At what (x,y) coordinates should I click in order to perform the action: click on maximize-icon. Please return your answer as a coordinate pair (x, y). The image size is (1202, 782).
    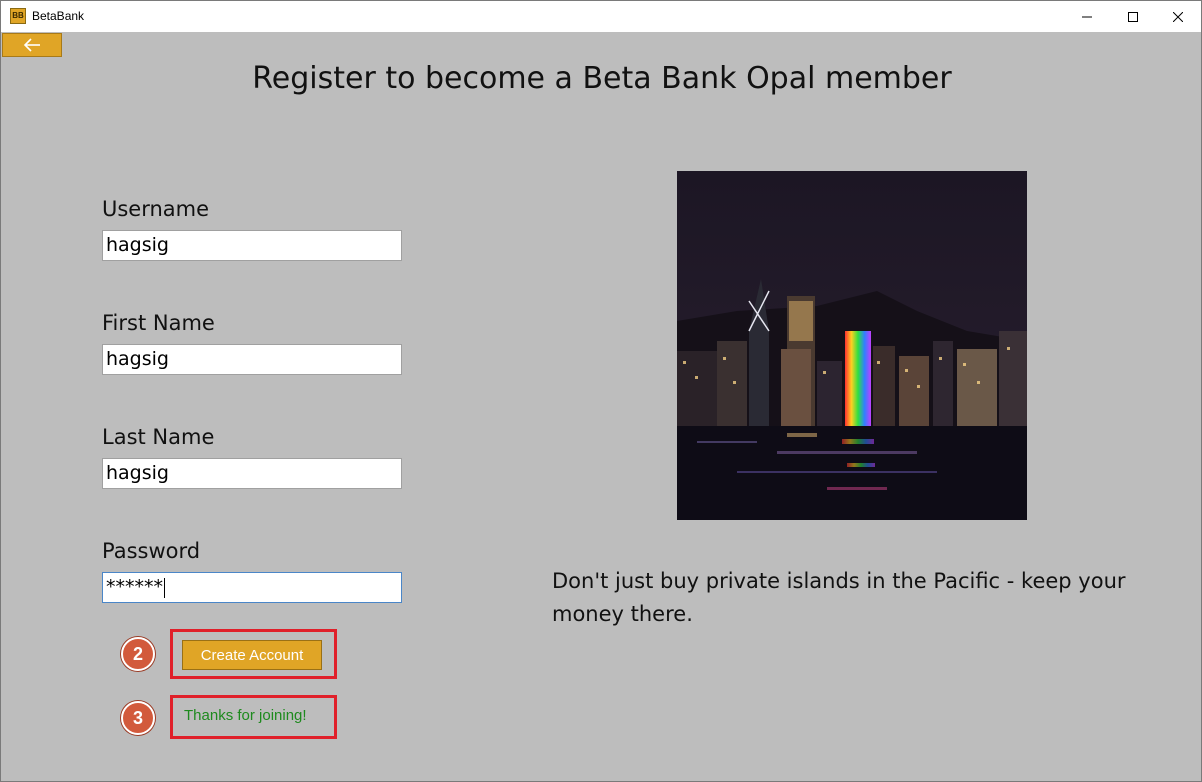
    Looking at the image, I should click on (1133, 16).